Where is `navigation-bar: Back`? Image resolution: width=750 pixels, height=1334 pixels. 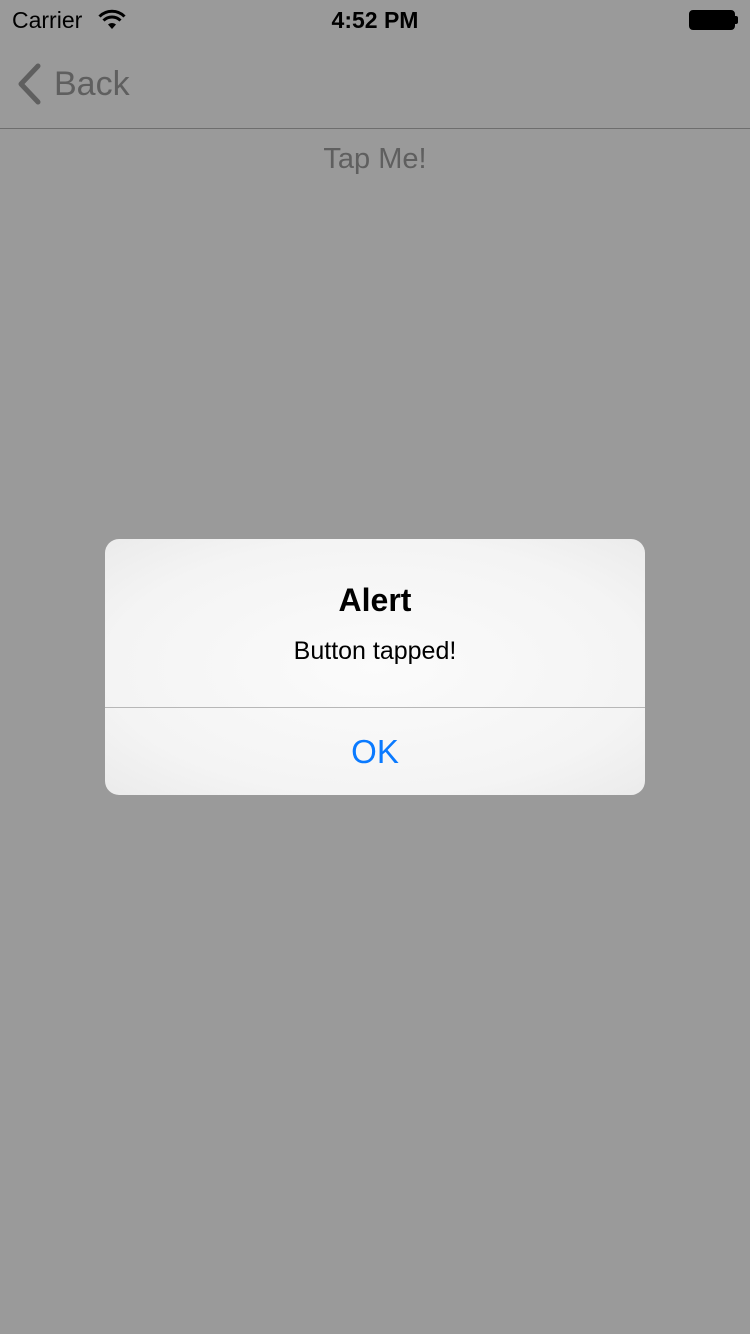 navigation-bar: Back is located at coordinates (375, 84).